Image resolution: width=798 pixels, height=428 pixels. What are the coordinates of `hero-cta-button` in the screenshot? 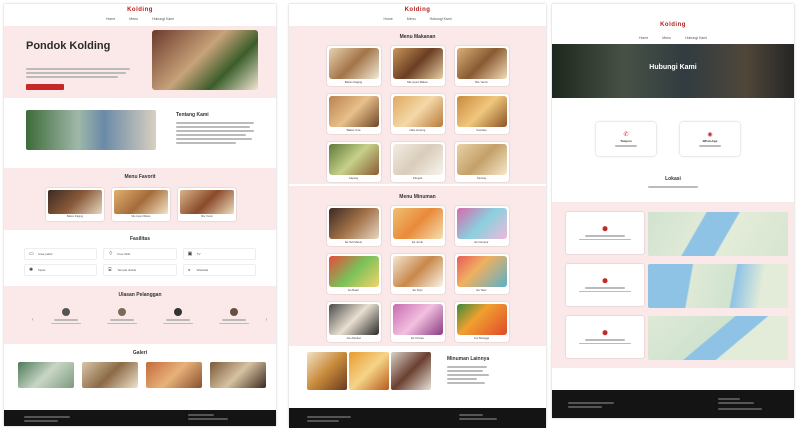 It's located at (45, 87).